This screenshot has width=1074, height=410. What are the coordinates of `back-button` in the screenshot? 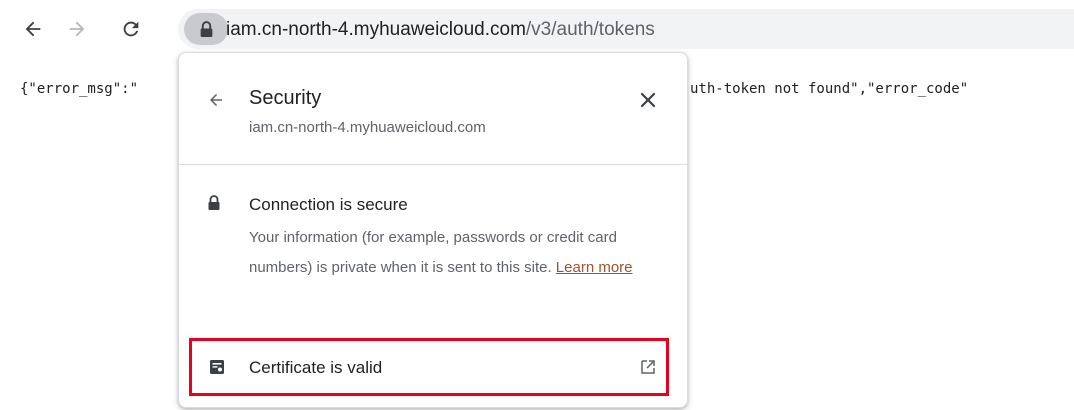 It's located at (33, 29).